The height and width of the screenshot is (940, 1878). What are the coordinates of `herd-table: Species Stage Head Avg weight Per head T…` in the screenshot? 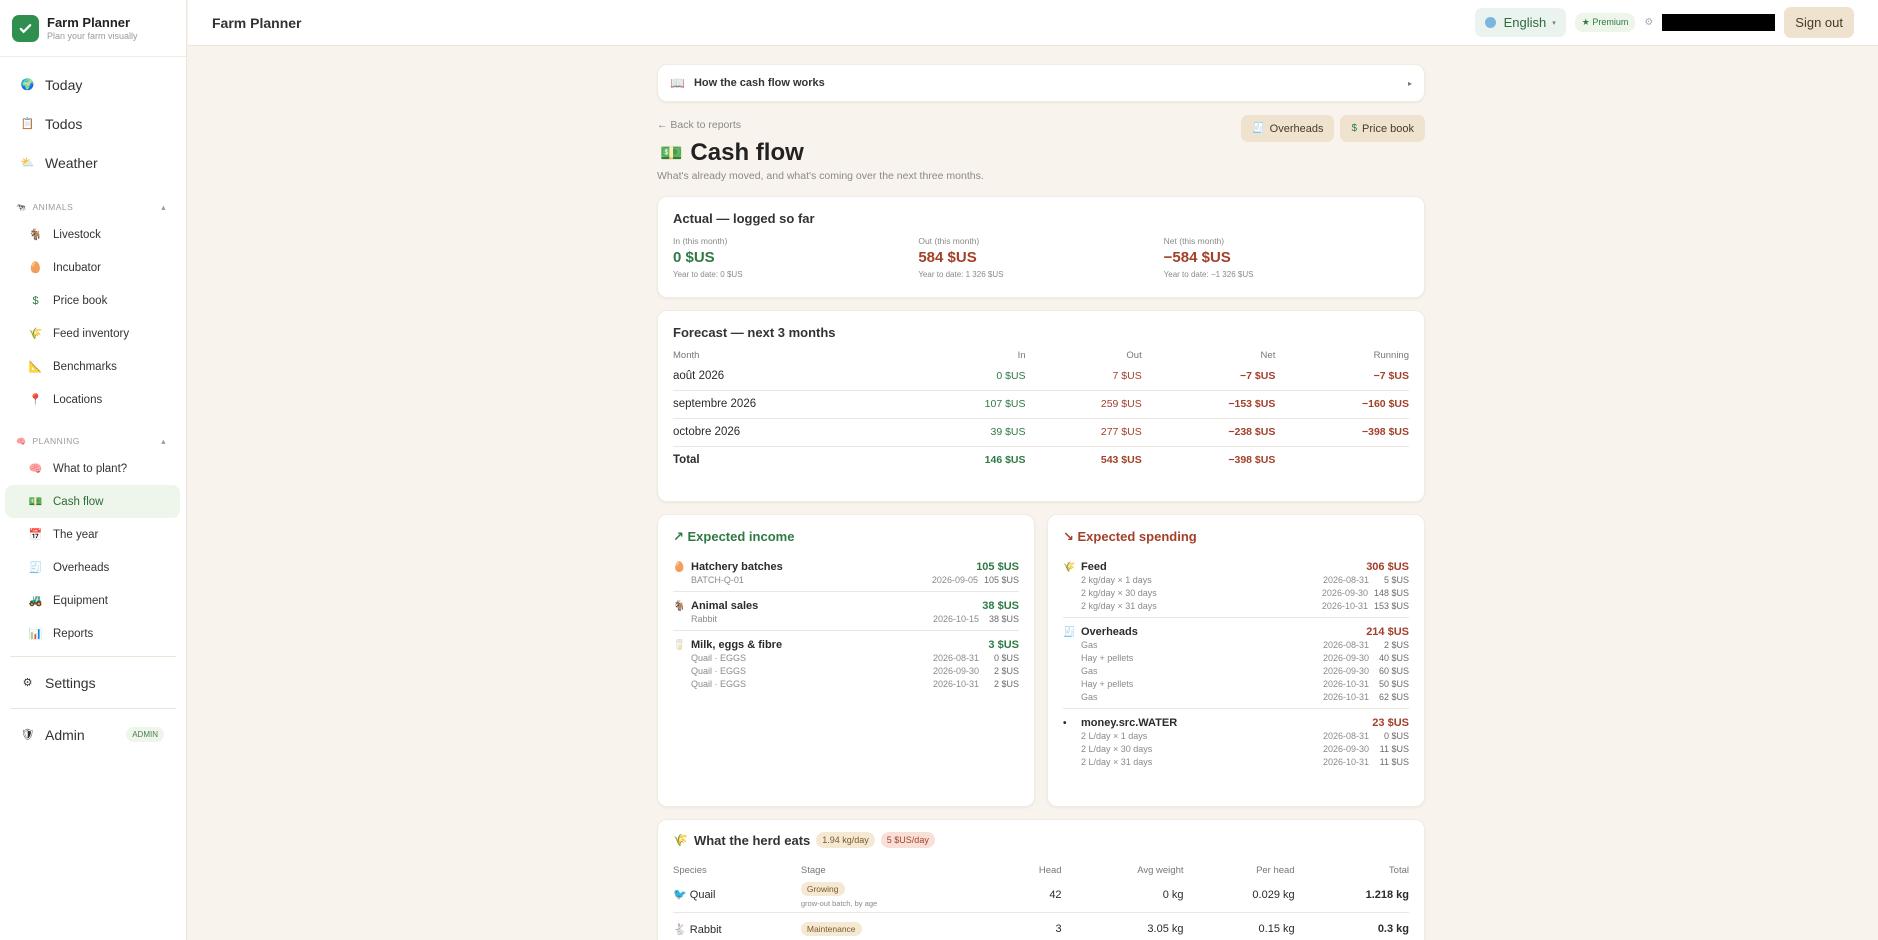 It's located at (1041, 894).